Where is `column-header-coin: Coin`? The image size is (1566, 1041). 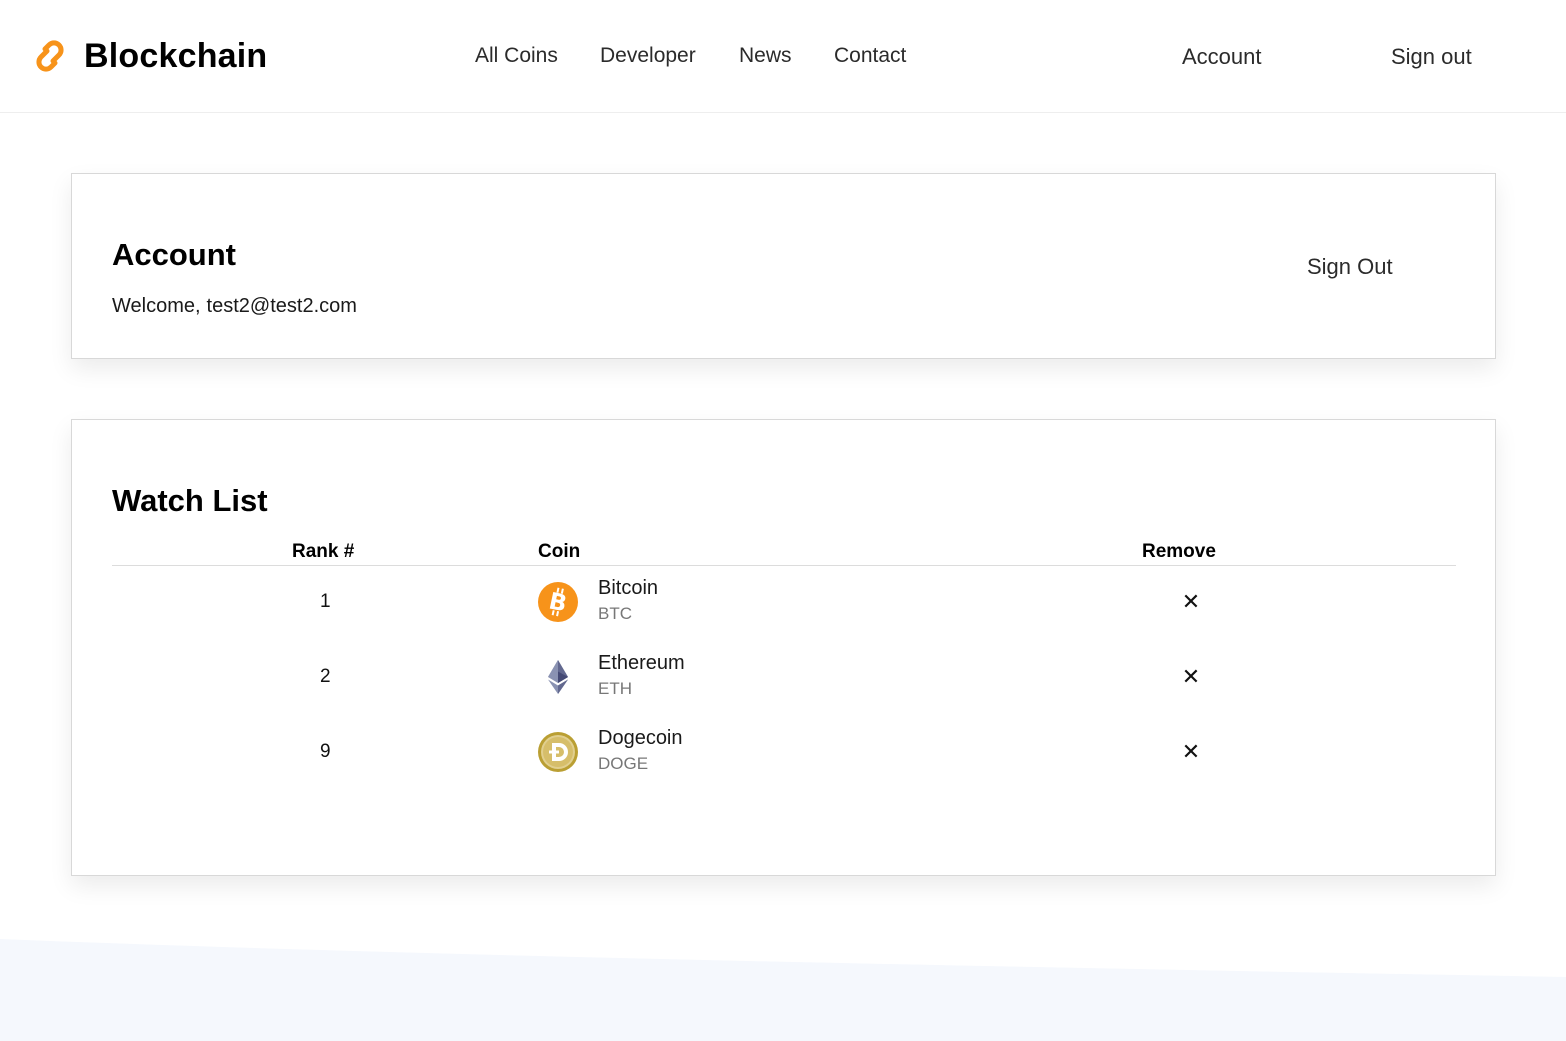 column-header-coin: Coin is located at coordinates (559, 551).